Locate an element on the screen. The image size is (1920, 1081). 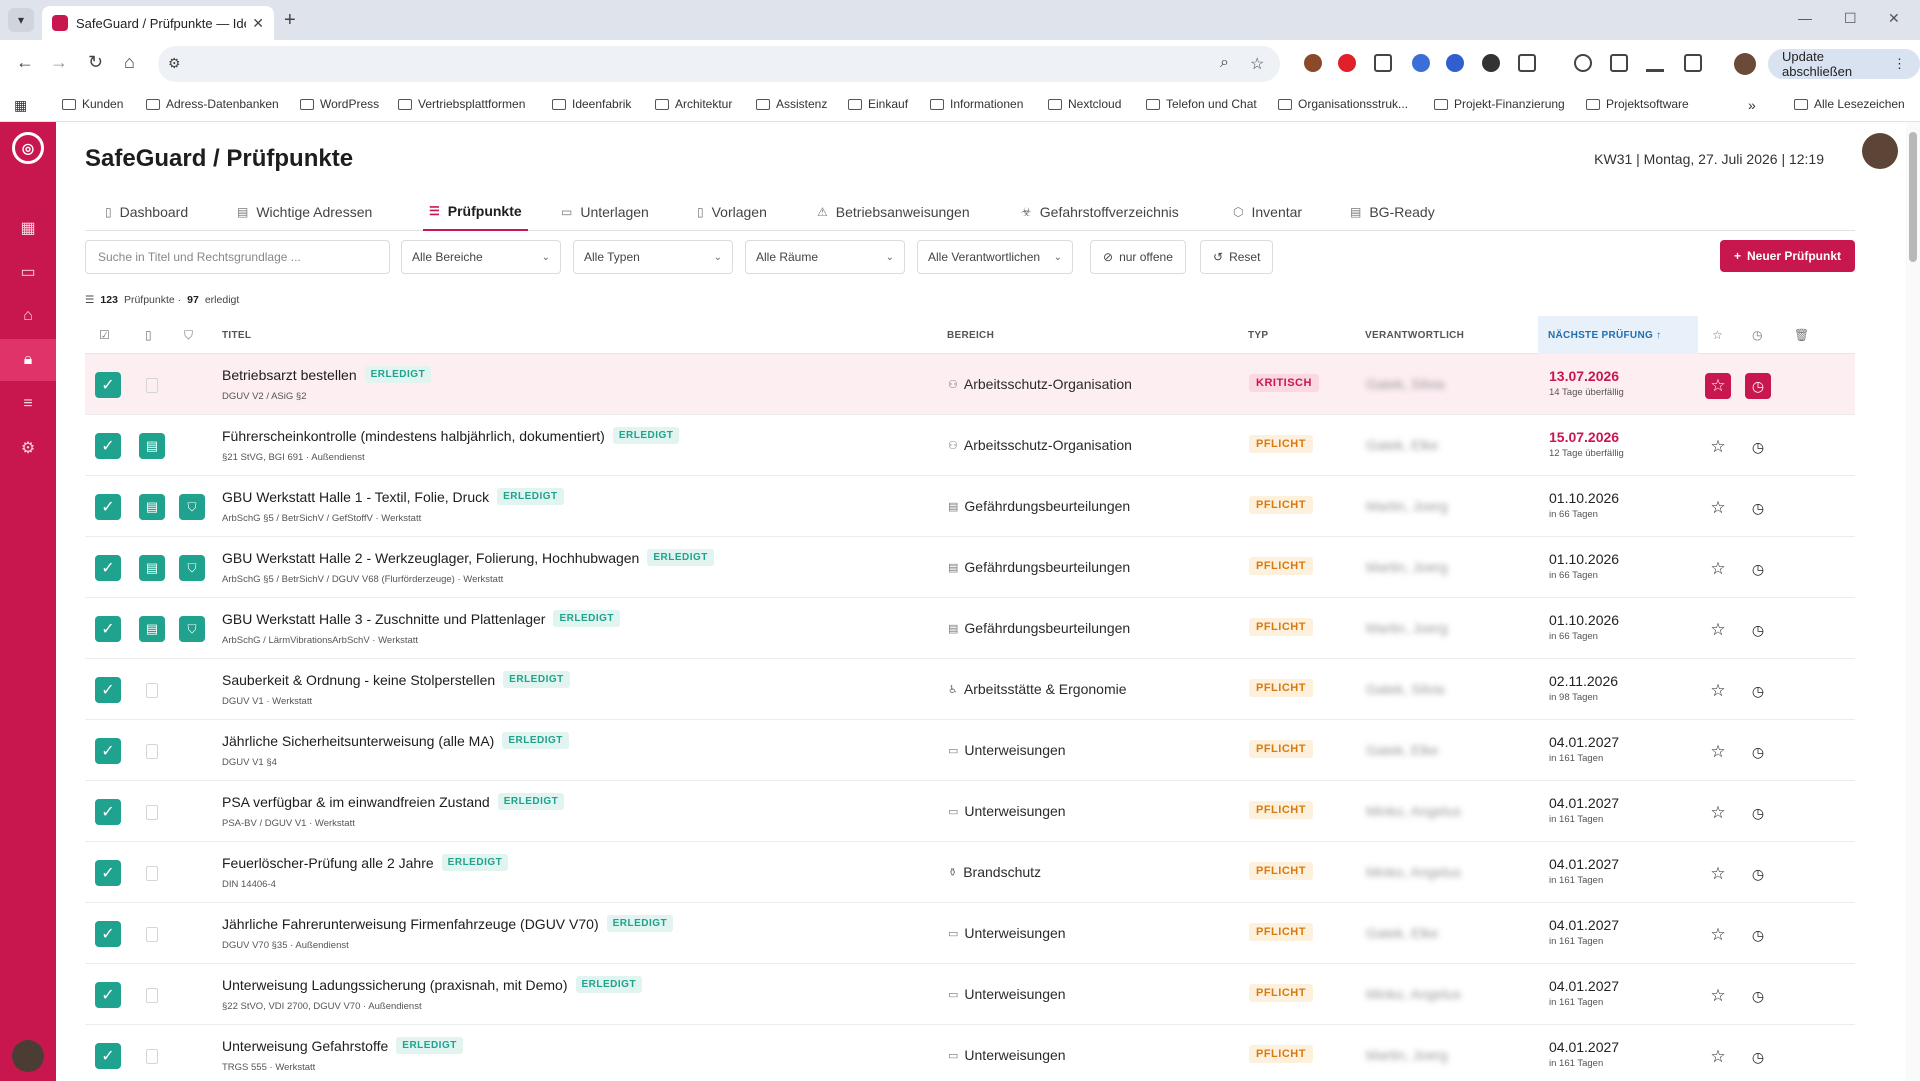
bookmark-folder: Informationen is located at coordinates (976, 104).